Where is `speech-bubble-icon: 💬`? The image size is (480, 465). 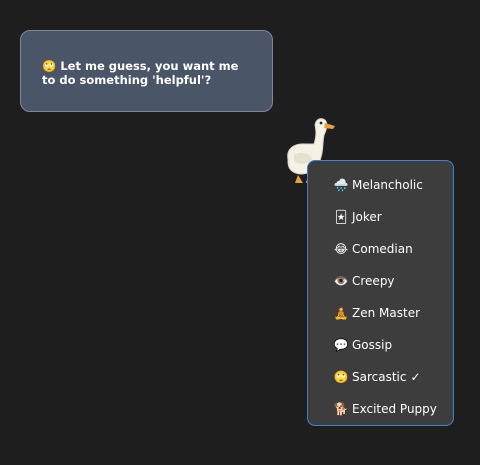 speech-bubble-icon: 💬 is located at coordinates (341, 345).